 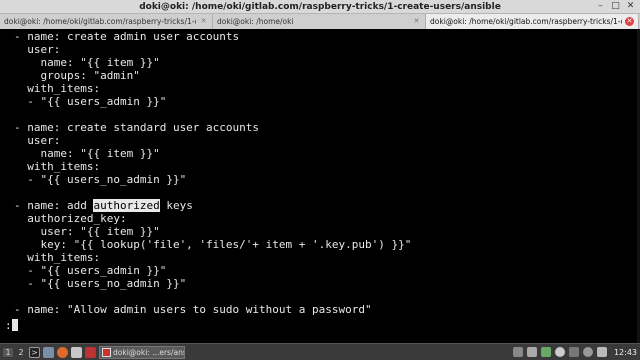 I want to click on taskbar-window-button: doki@oki: ...ers/ansible, so click(x=142, y=352).